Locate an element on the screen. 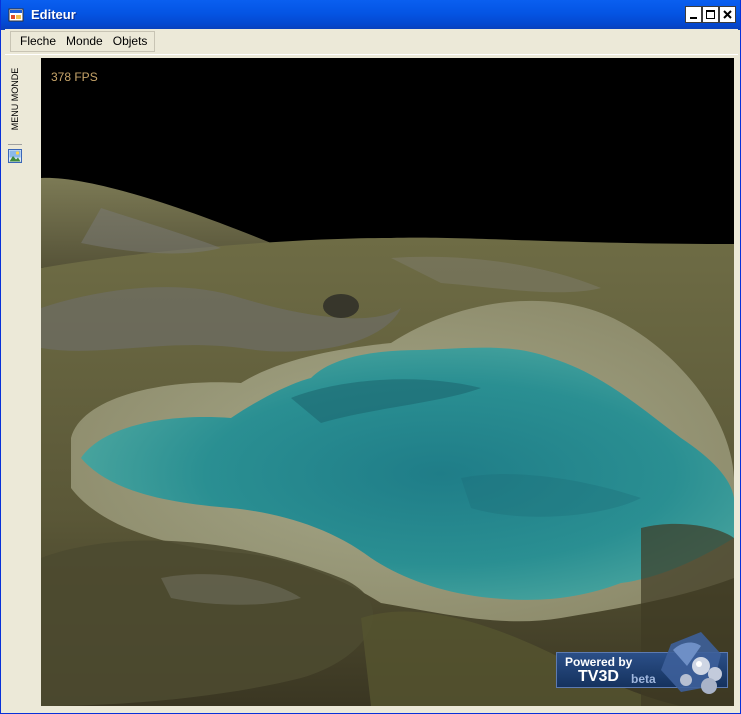  maximize-button is located at coordinates (710, 14).